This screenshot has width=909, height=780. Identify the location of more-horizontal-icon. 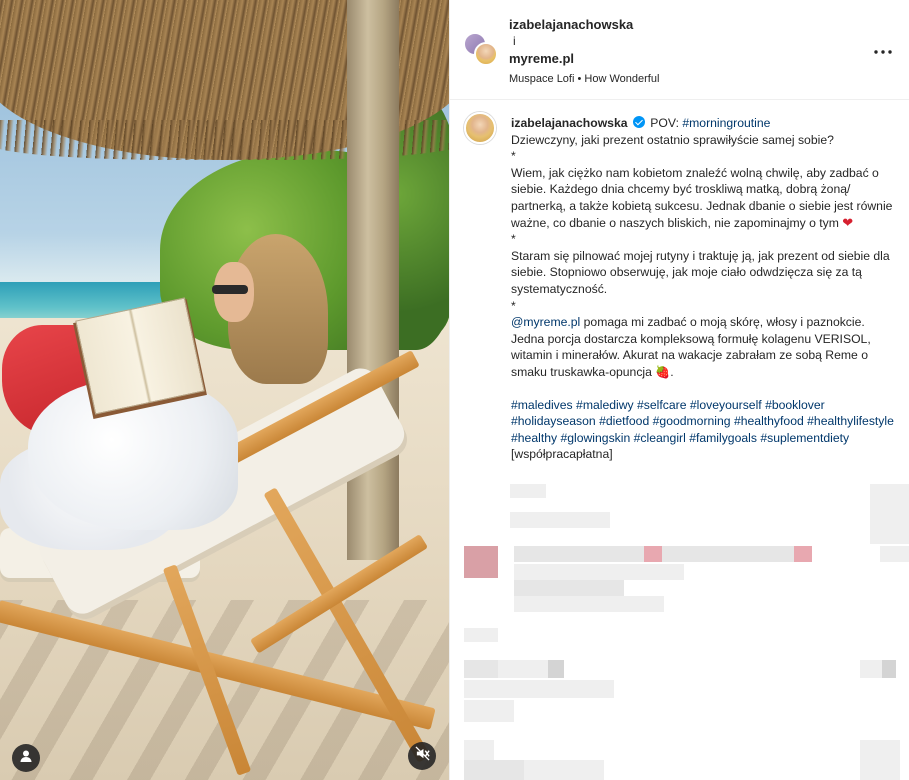
(883, 48).